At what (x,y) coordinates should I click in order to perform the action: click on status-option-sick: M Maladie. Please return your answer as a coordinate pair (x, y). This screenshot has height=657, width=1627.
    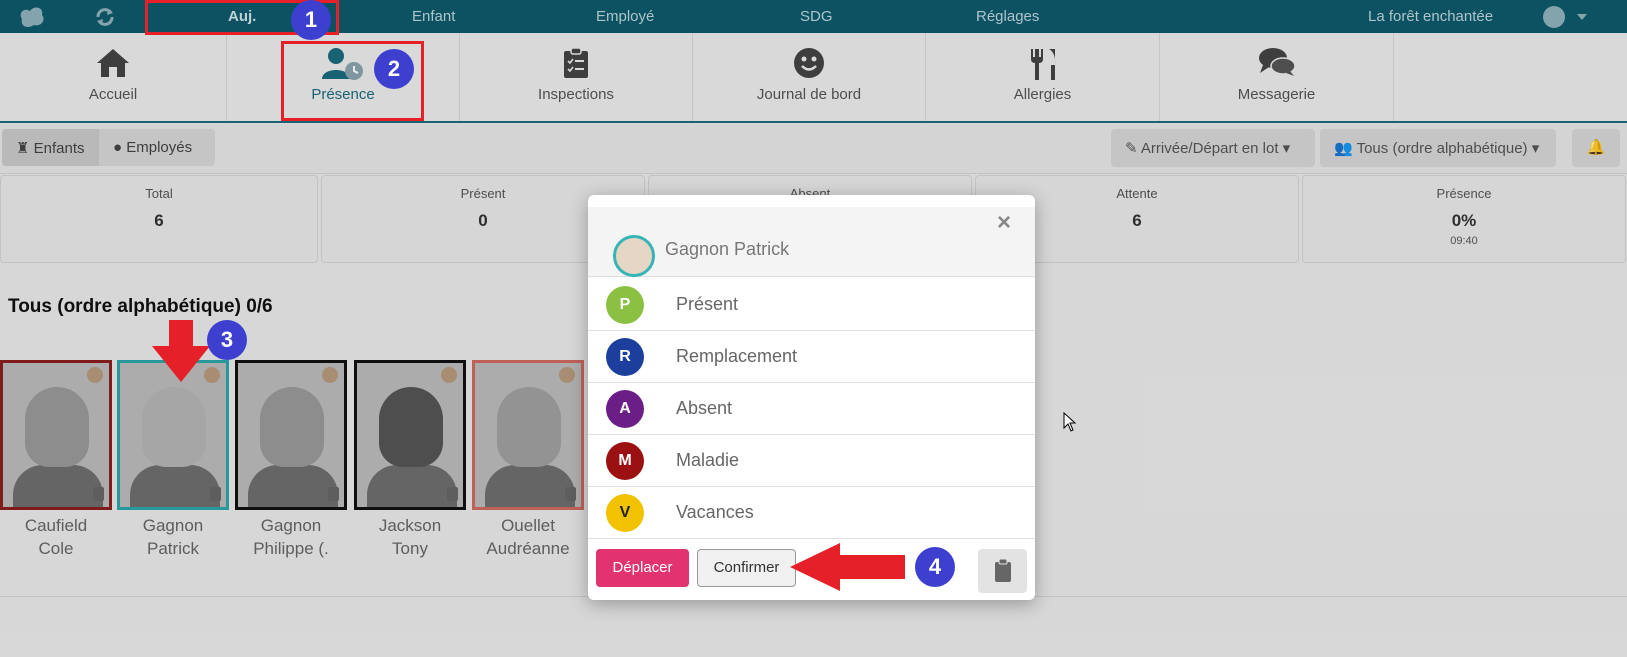
    Looking at the image, I should click on (811, 461).